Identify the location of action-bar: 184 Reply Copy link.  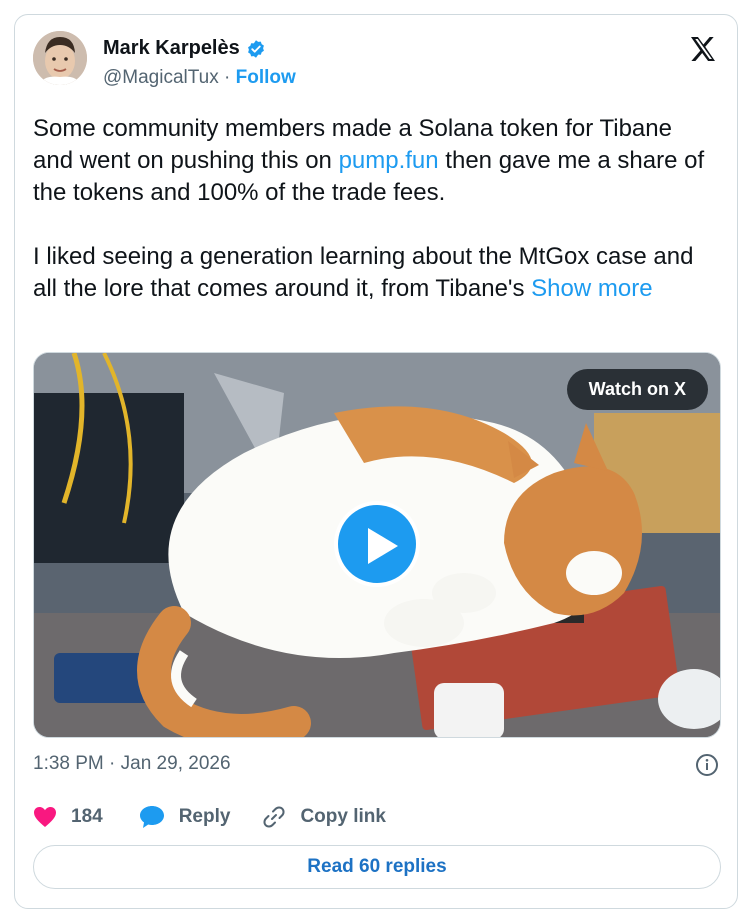
(209, 817).